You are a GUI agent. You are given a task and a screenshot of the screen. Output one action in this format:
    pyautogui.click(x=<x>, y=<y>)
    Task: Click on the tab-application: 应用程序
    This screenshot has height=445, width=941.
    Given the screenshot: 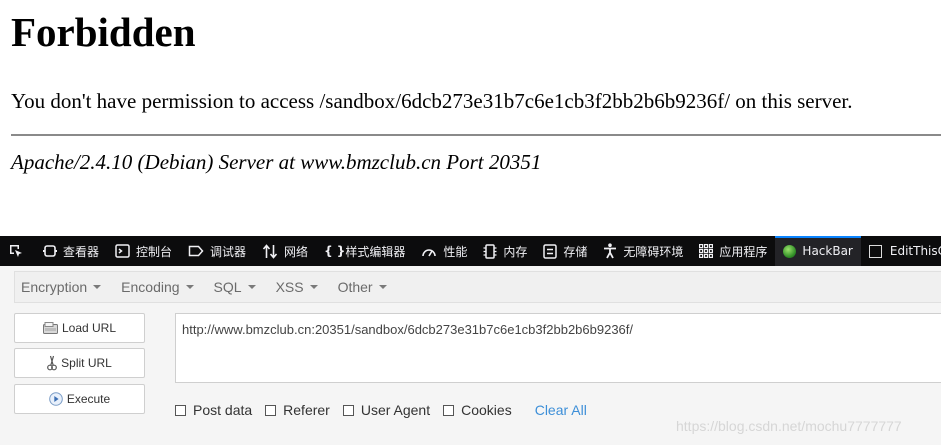 What is the action you would take?
    pyautogui.click(x=733, y=251)
    